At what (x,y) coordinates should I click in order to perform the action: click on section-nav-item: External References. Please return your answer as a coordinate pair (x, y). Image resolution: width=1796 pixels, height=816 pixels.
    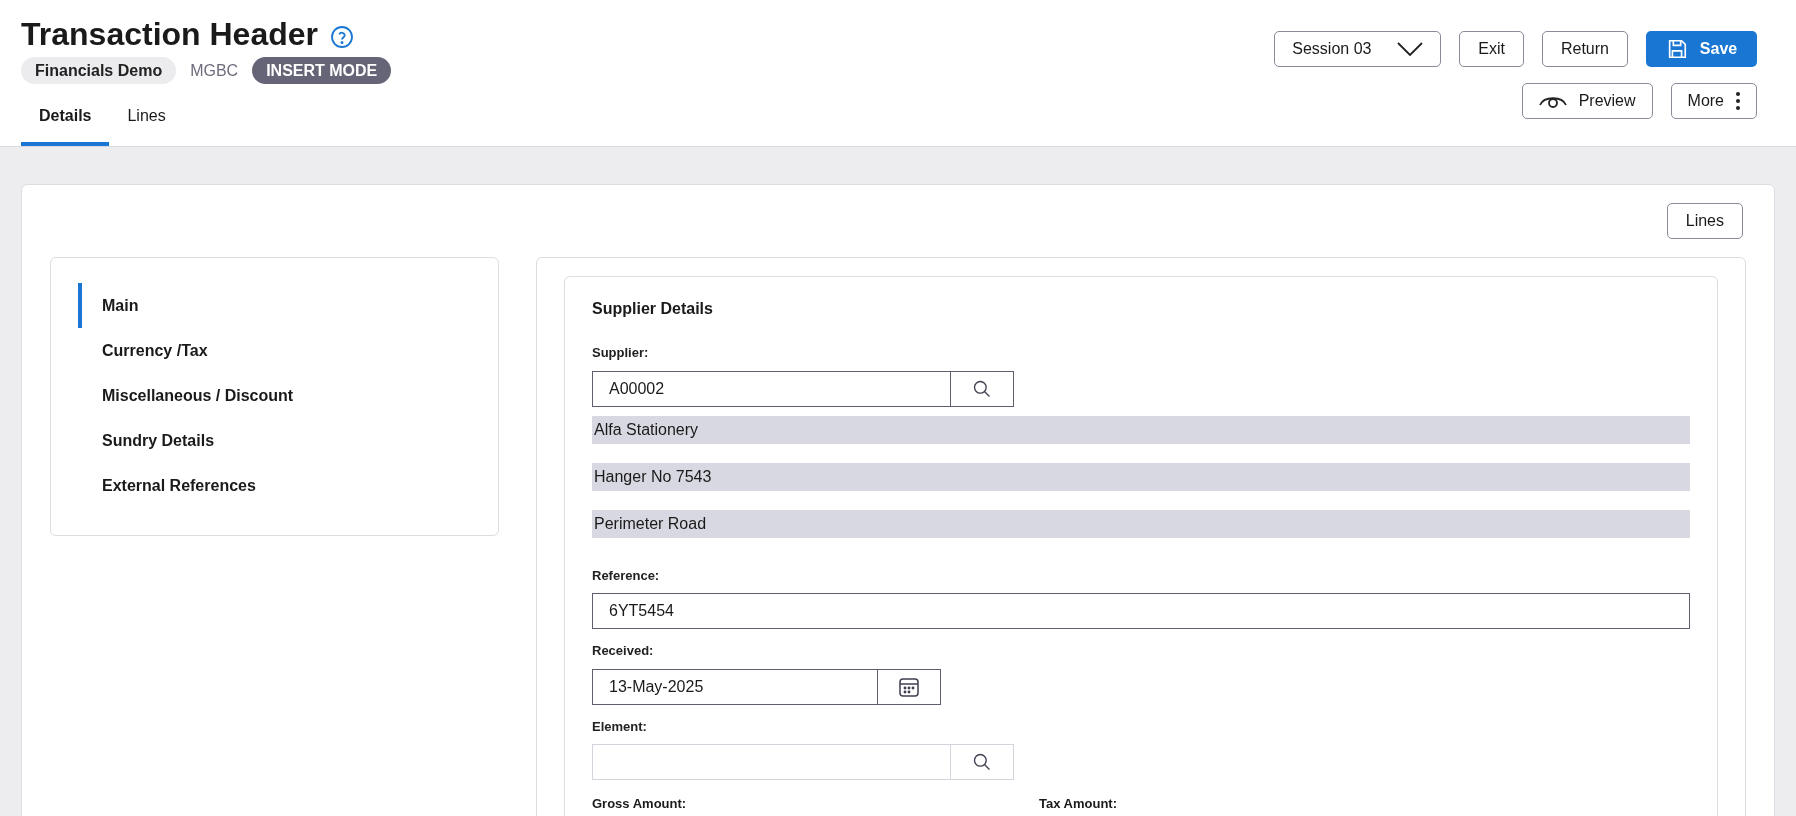
    Looking at the image, I should click on (288, 485).